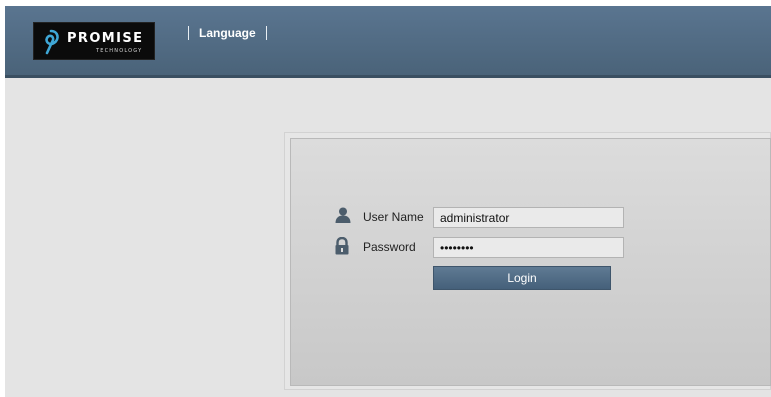 The height and width of the screenshot is (397, 771). I want to click on login-button: Login, so click(522, 278).